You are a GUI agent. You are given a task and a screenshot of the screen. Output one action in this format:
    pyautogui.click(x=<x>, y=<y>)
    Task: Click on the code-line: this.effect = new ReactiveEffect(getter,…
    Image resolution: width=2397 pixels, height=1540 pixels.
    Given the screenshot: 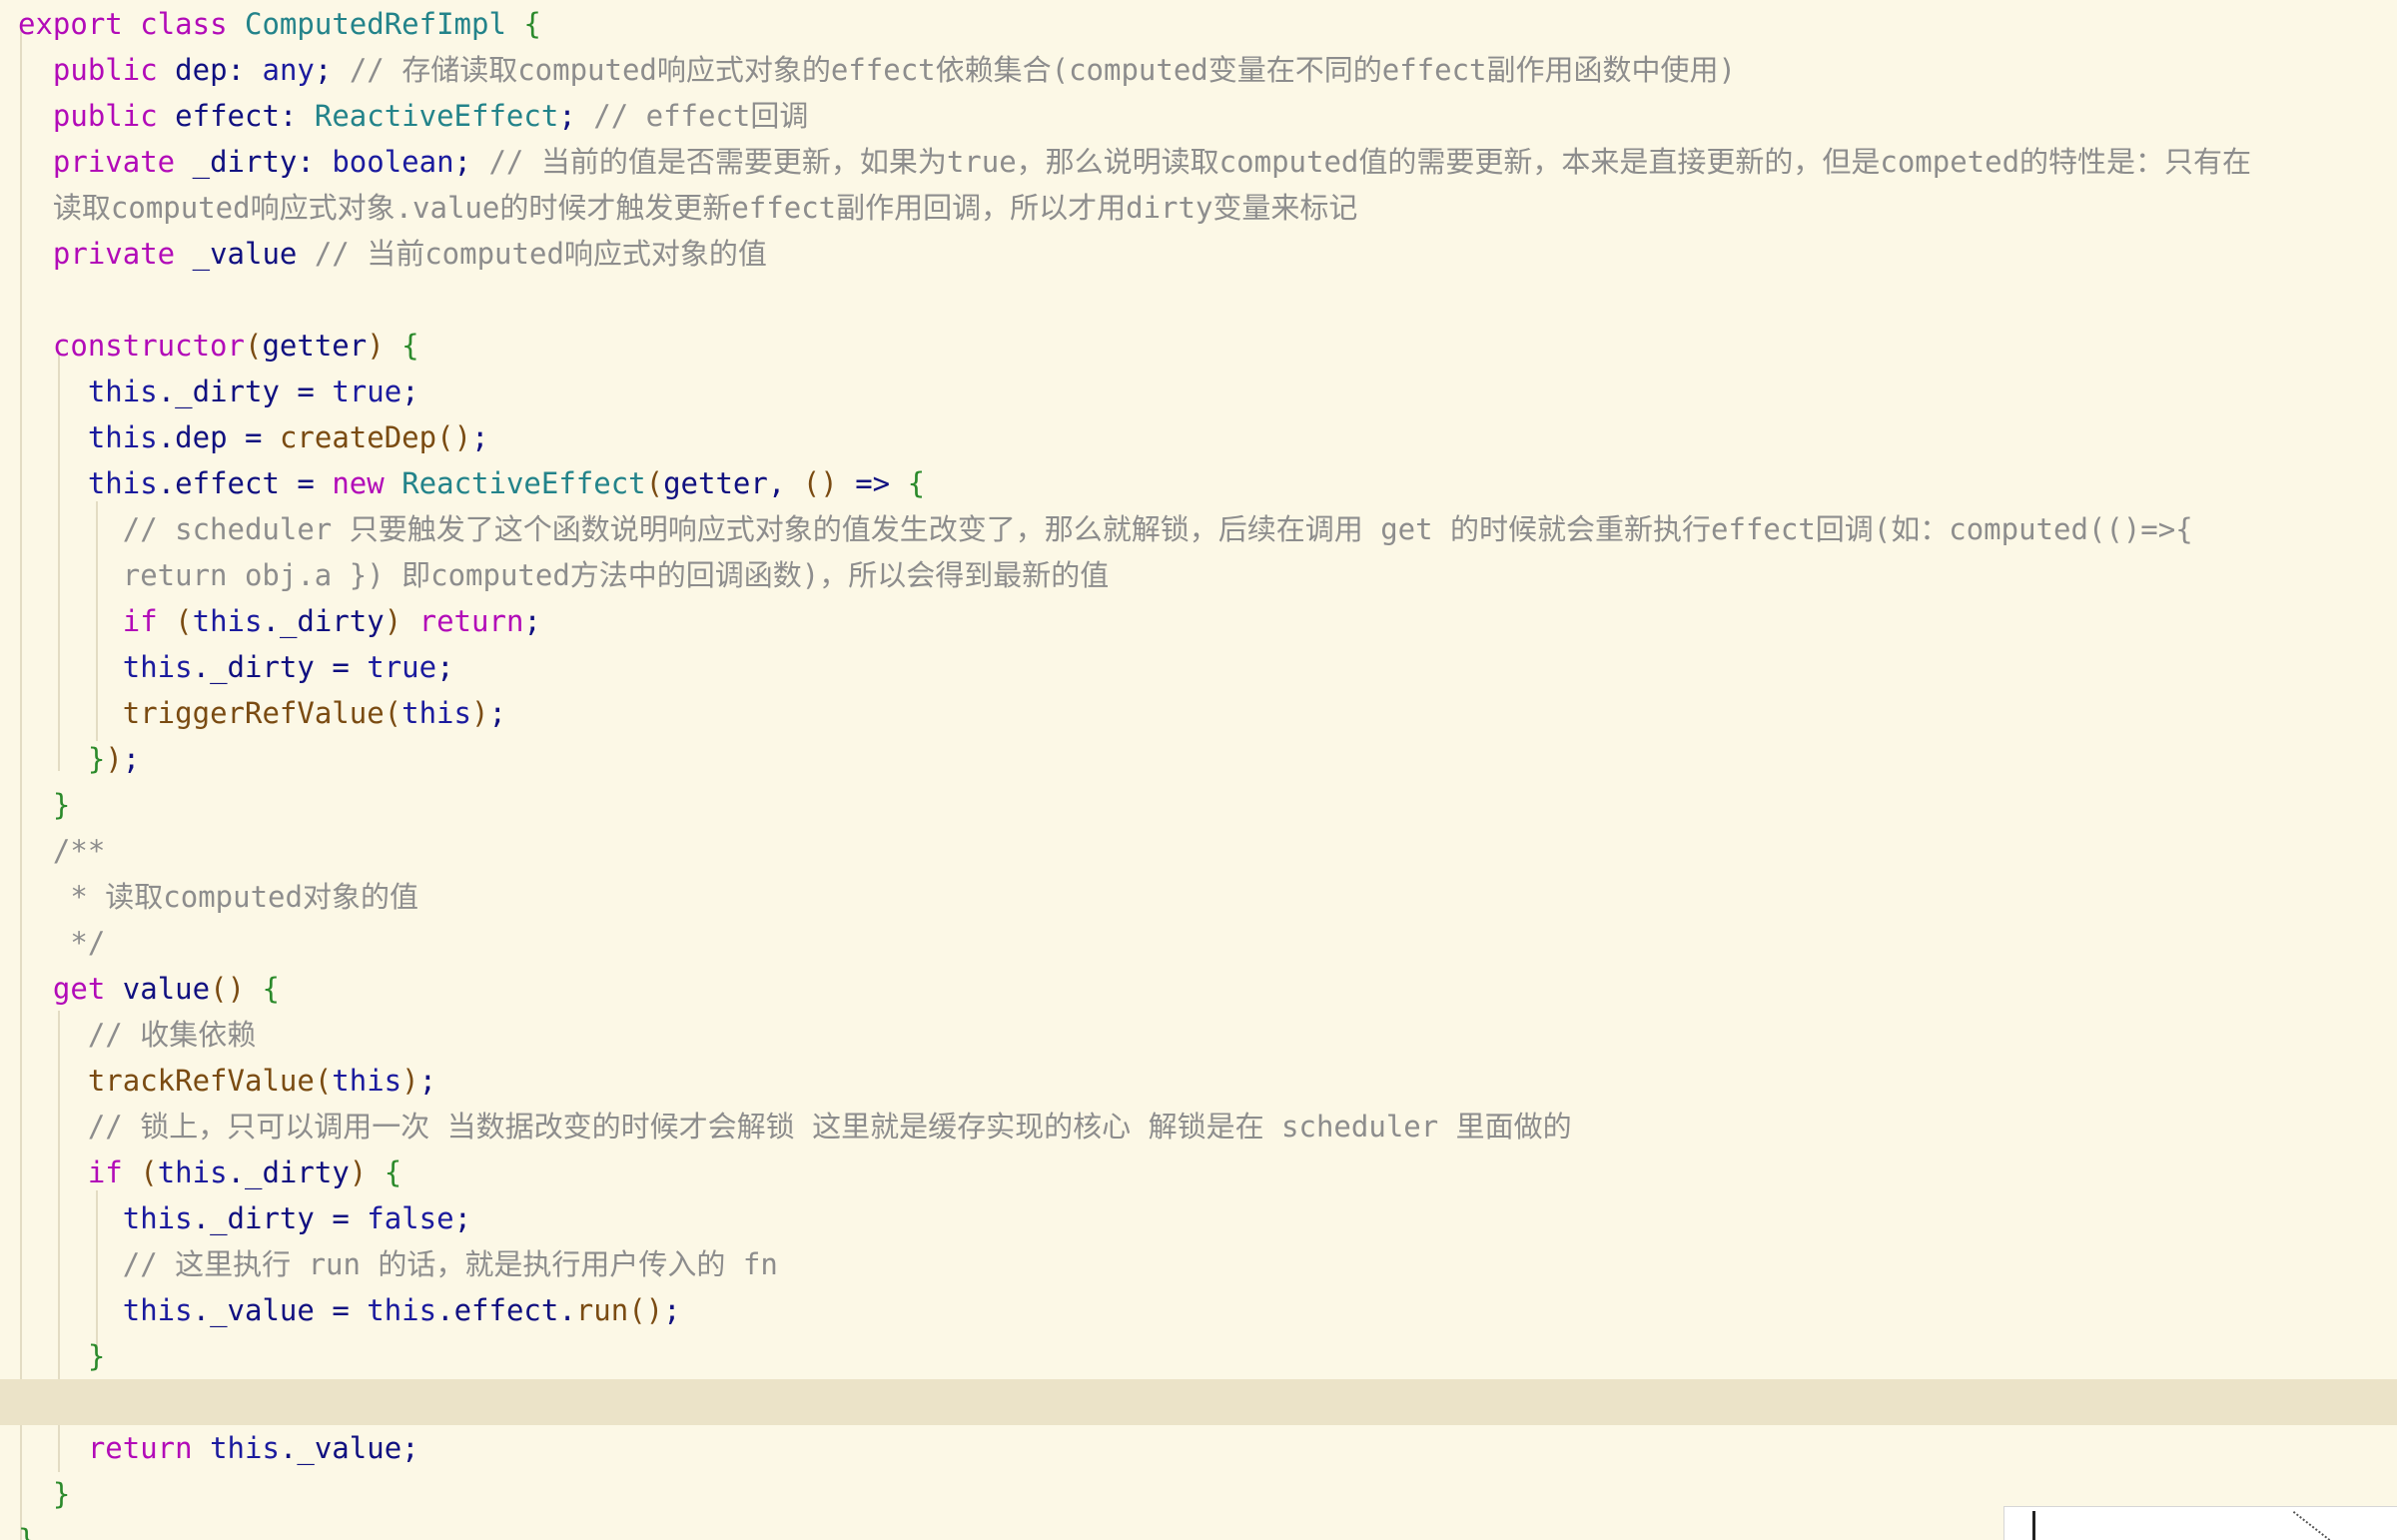 What is the action you would take?
    pyautogui.click(x=1198, y=483)
    